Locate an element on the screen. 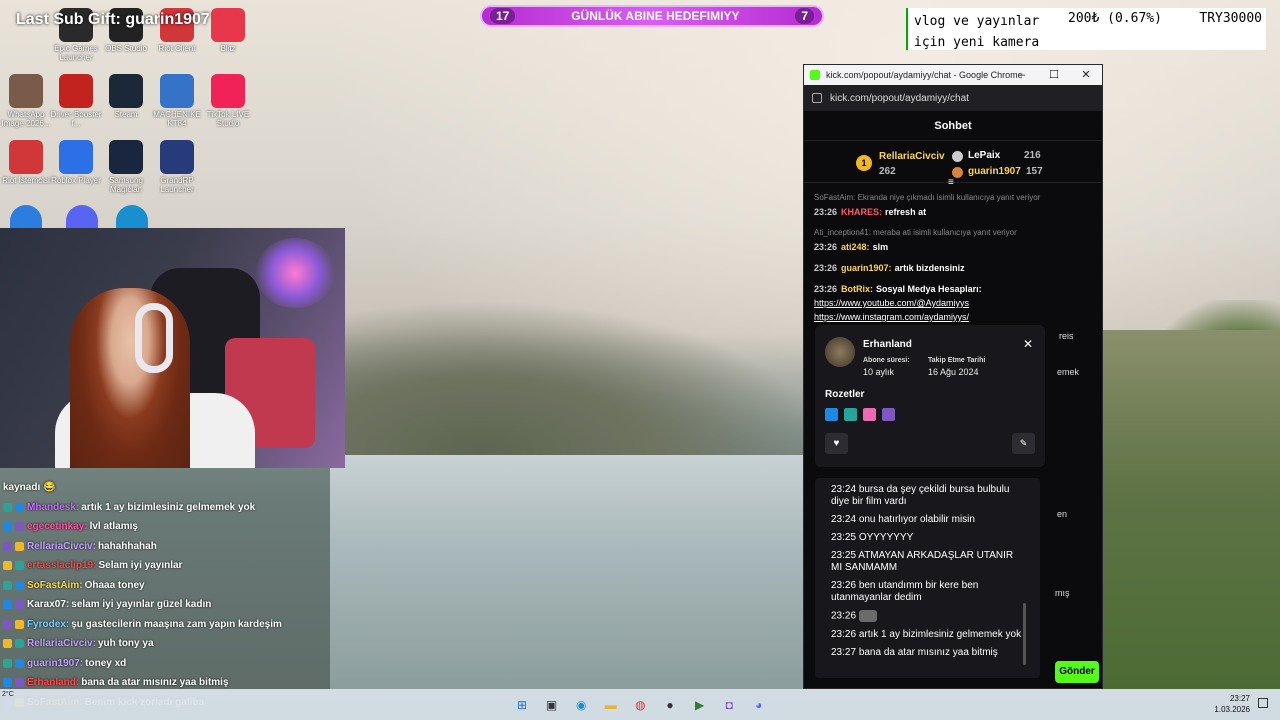 Image resolution: width=1280 pixels, height=720 pixels. weather-temp: 2°C is located at coordinates (8, 694).